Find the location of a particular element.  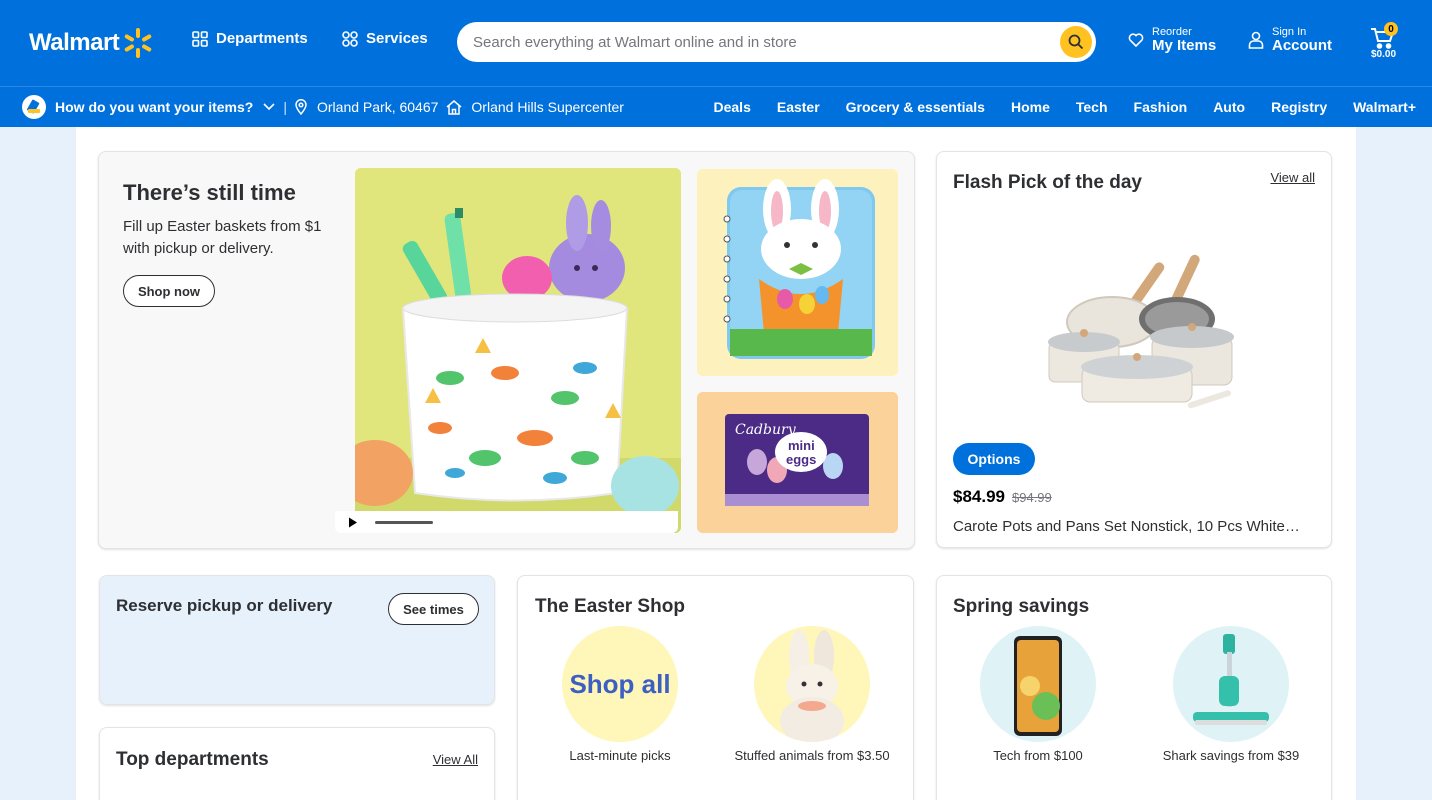

stuffed-animals-circle is located at coordinates (812, 684).